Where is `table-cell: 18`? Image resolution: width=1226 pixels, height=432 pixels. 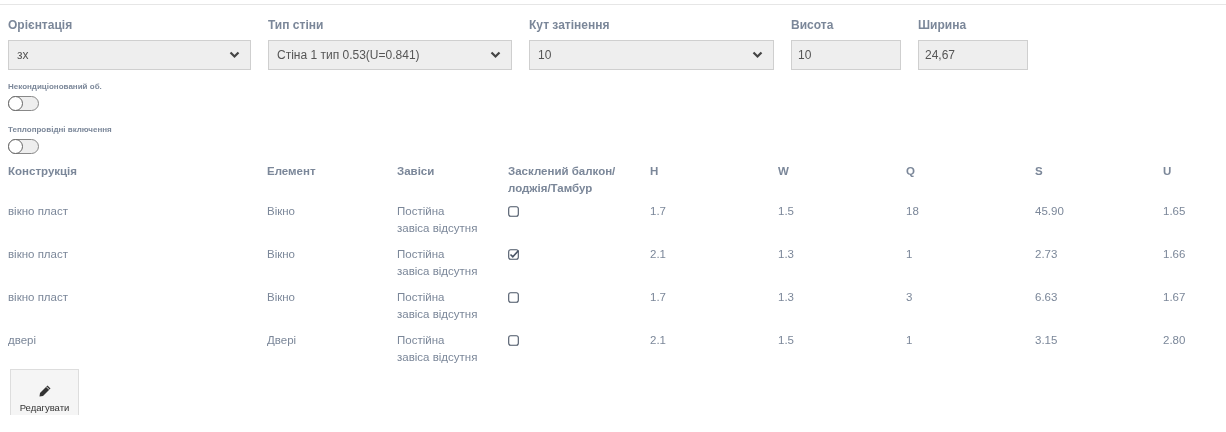
table-cell: 18 is located at coordinates (970, 224).